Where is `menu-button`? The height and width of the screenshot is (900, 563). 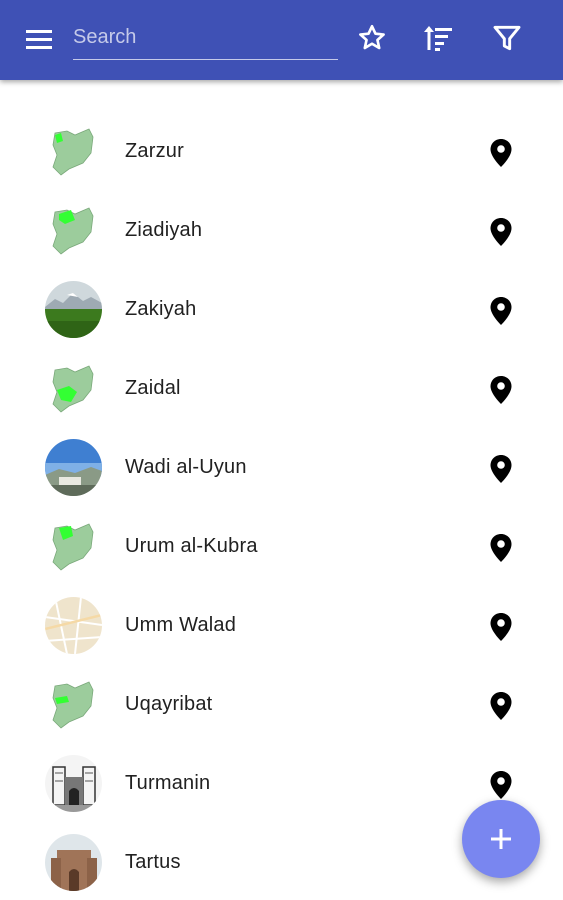 menu-button is located at coordinates (40, 40).